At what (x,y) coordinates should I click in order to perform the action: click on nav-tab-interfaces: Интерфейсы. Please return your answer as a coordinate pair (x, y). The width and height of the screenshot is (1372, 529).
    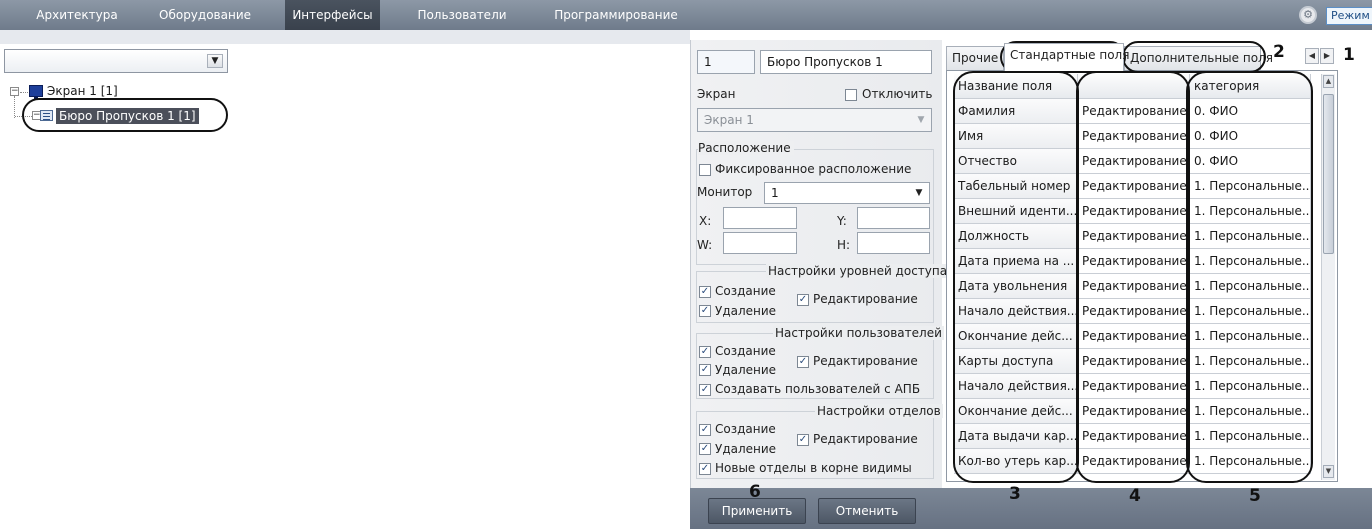
    Looking at the image, I should click on (332, 15).